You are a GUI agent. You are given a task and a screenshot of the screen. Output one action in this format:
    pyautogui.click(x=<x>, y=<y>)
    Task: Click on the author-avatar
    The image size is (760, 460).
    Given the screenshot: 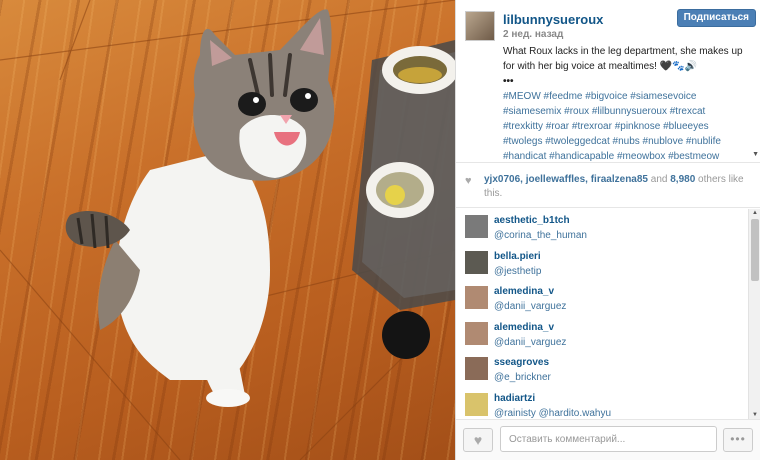 What is the action you would take?
    pyautogui.click(x=480, y=26)
    